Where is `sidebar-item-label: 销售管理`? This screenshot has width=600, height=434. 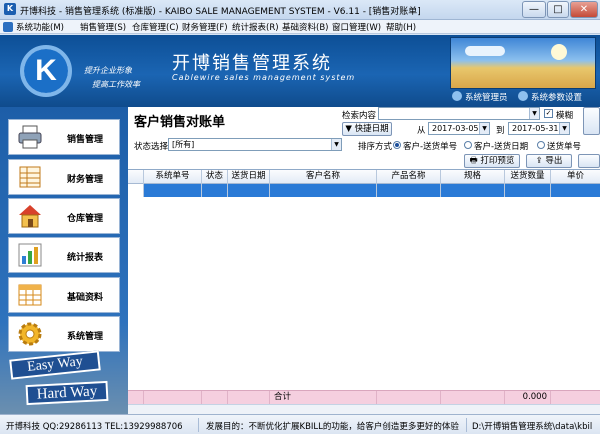 sidebar-item-label: 销售管理 is located at coordinates (85, 140).